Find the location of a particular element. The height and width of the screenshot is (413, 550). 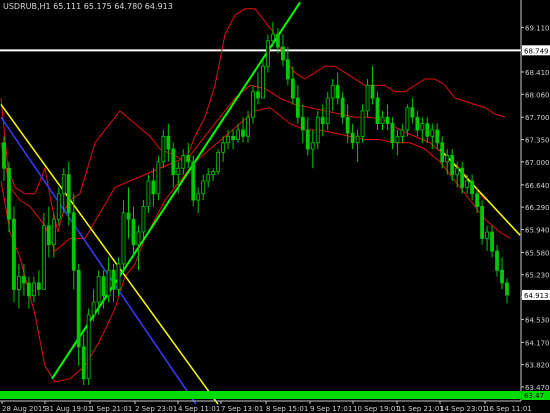

y-tick-label: 65.580 is located at coordinates (537, 253).